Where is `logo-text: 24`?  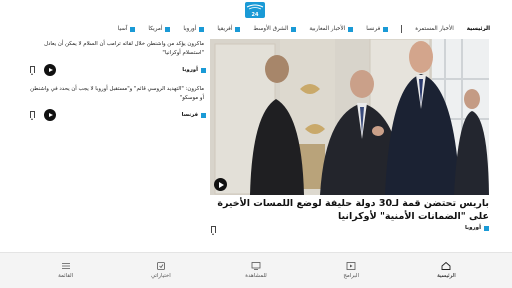 logo-text: 24 is located at coordinates (255, 15).